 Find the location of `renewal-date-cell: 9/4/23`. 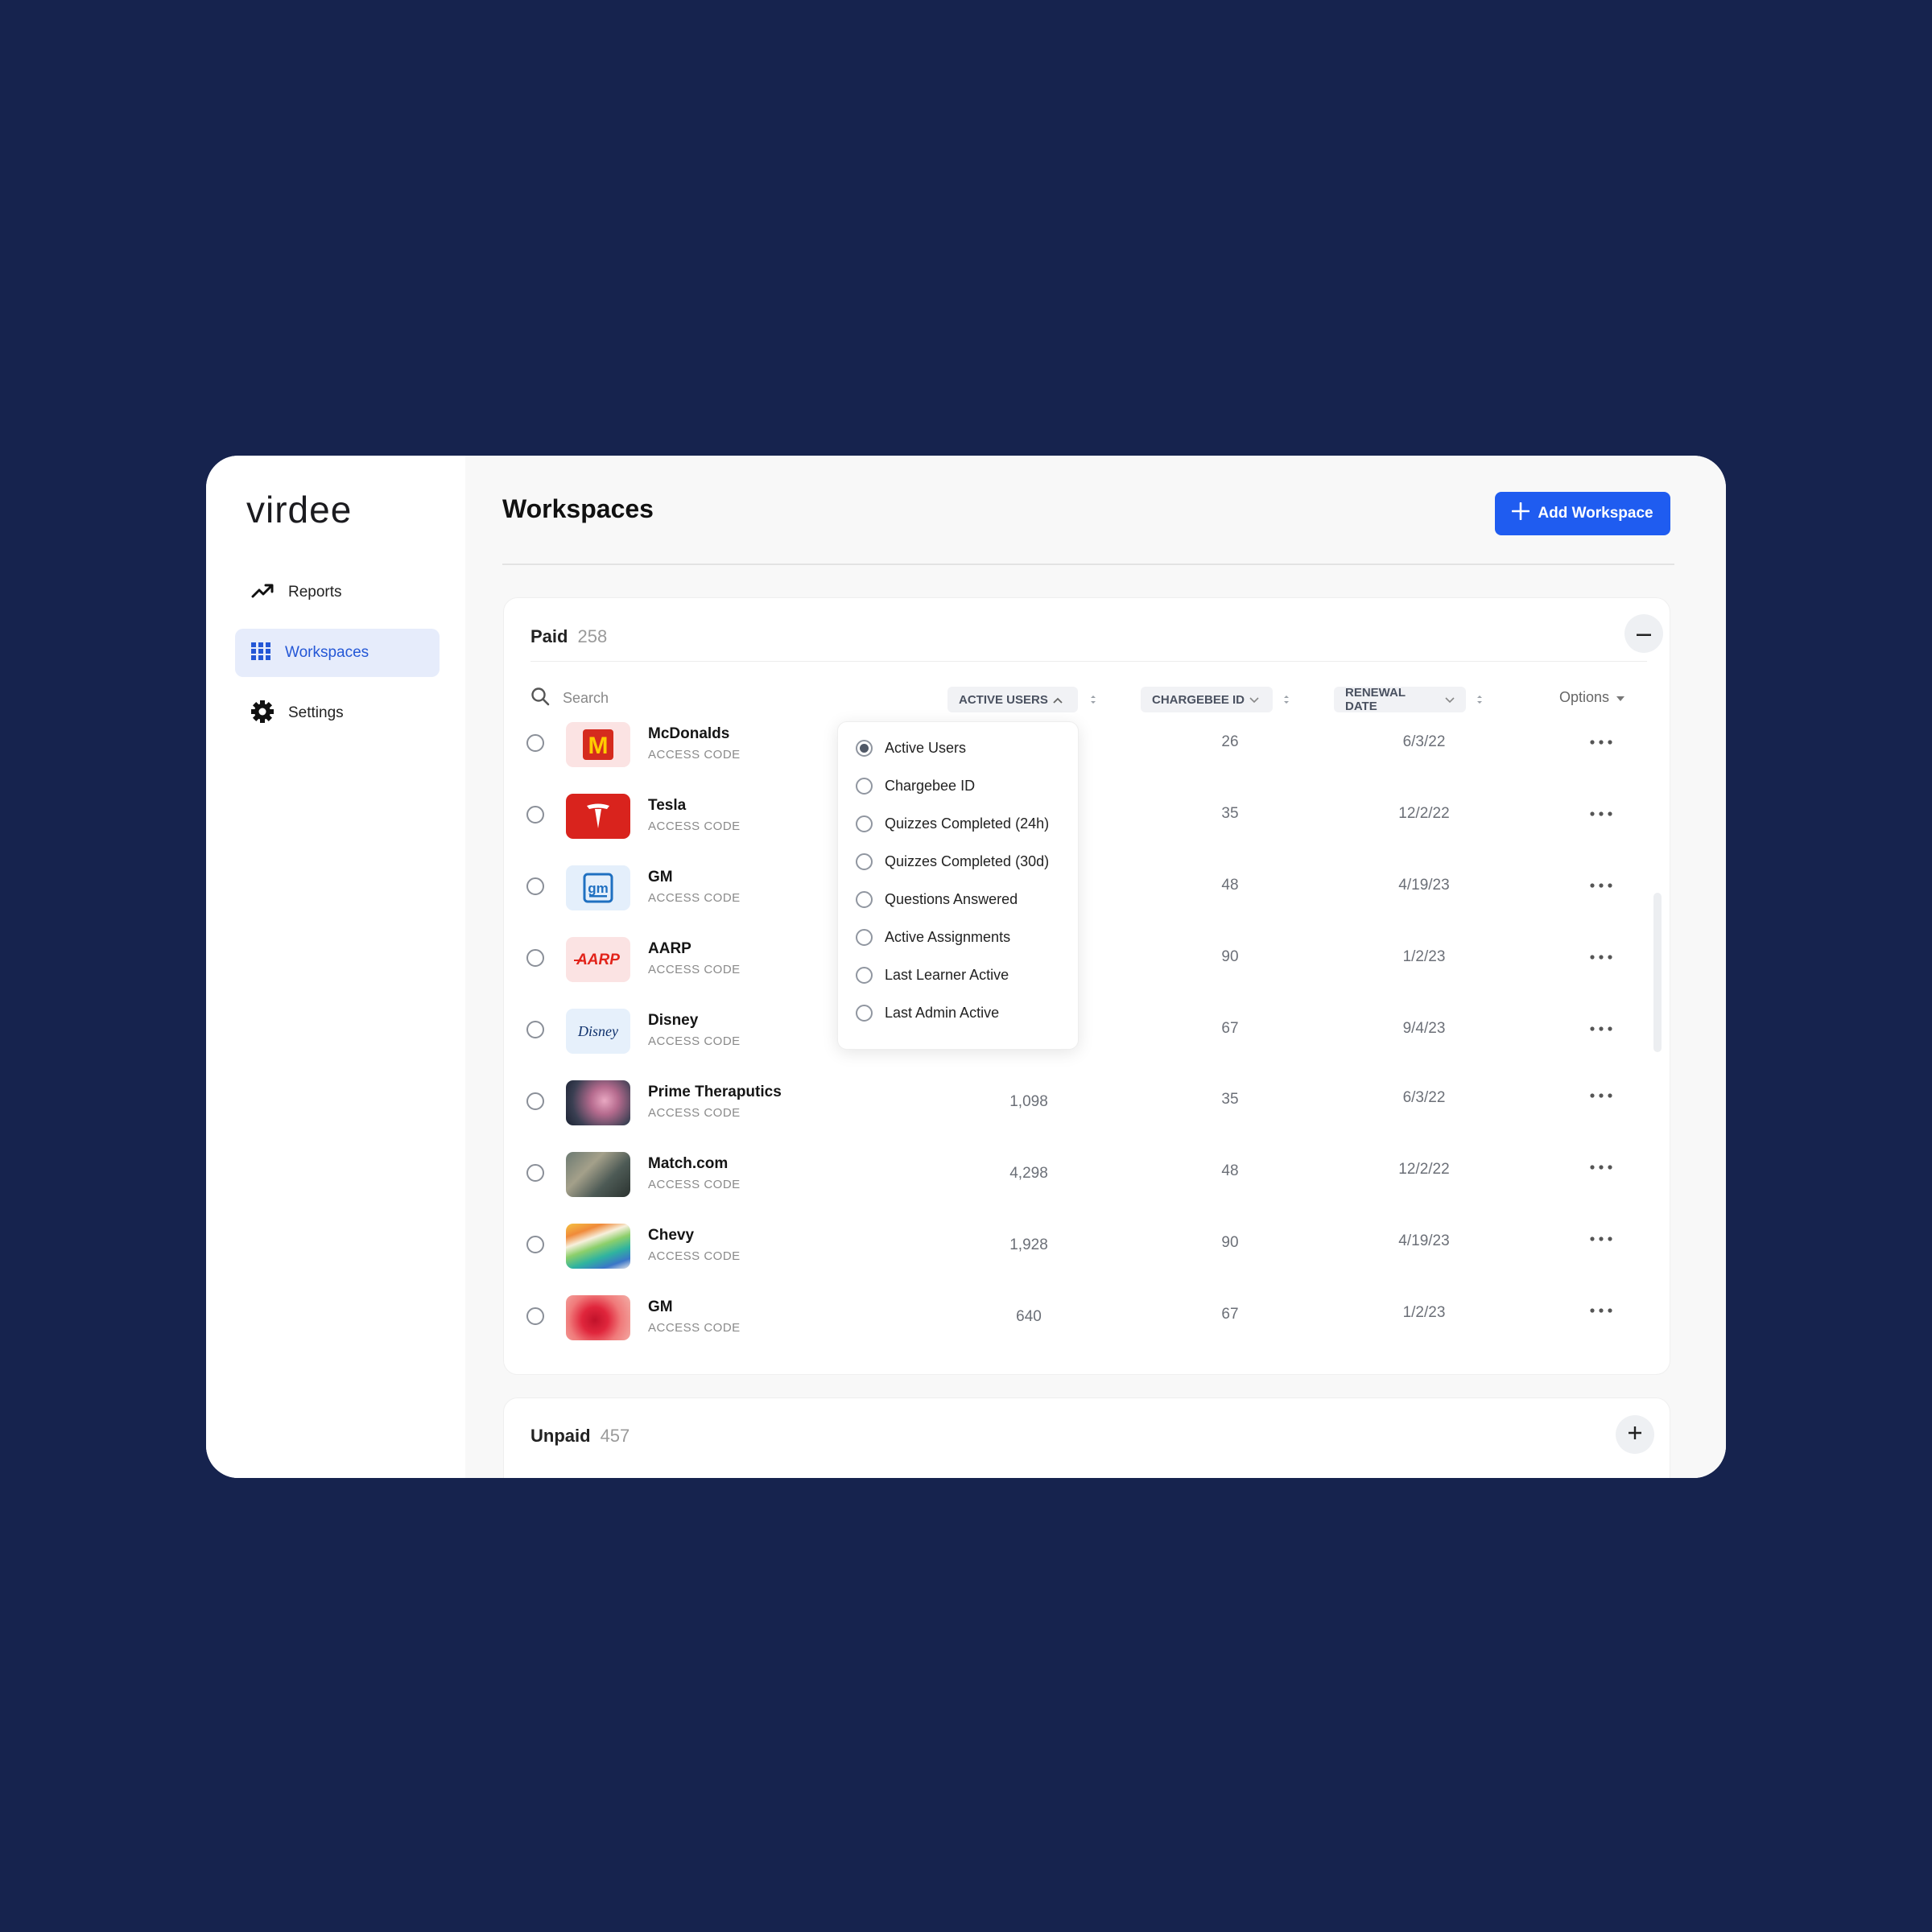

renewal-date-cell: 9/4/23 is located at coordinates (1424, 1028).